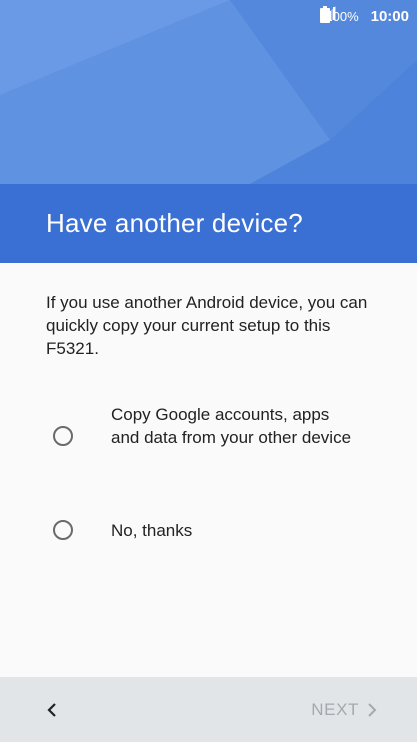 This screenshot has height=742, width=417. I want to click on footer-nav-bar: NEXT, so click(208, 709).